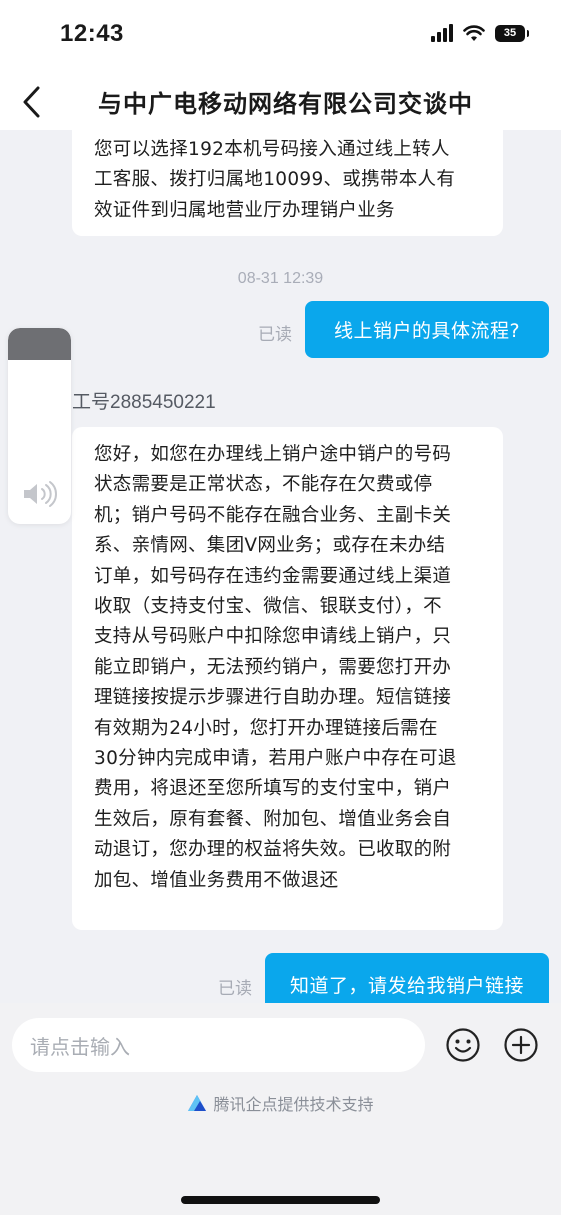 The width and height of the screenshot is (561, 1215). I want to click on status-icons: 35, so click(480, 33).